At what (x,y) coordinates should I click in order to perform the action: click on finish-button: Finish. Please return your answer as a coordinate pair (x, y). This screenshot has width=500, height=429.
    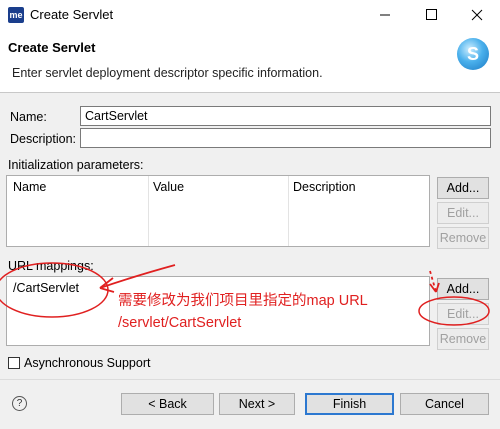
    Looking at the image, I should click on (349, 404).